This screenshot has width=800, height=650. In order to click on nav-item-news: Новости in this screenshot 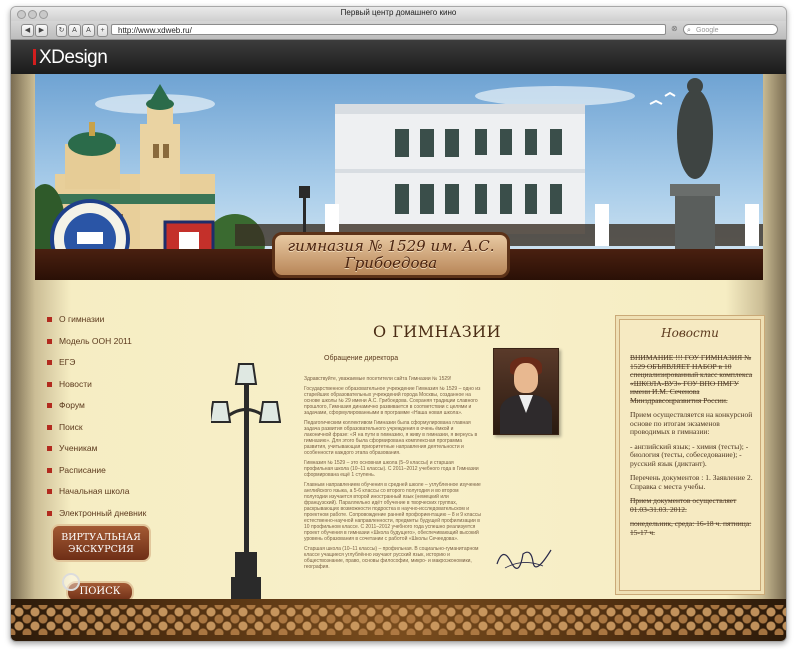, I will do `click(117, 390)`.